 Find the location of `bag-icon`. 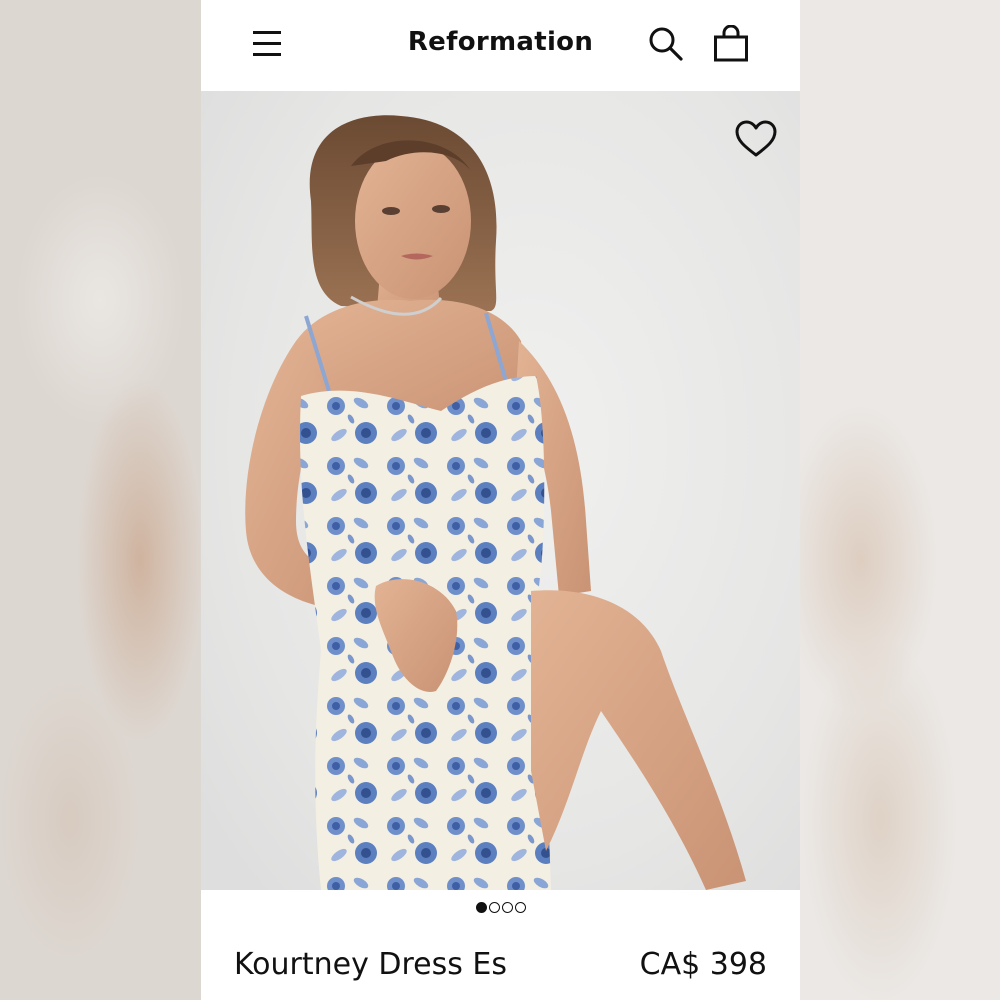

bag-icon is located at coordinates (731, 44).